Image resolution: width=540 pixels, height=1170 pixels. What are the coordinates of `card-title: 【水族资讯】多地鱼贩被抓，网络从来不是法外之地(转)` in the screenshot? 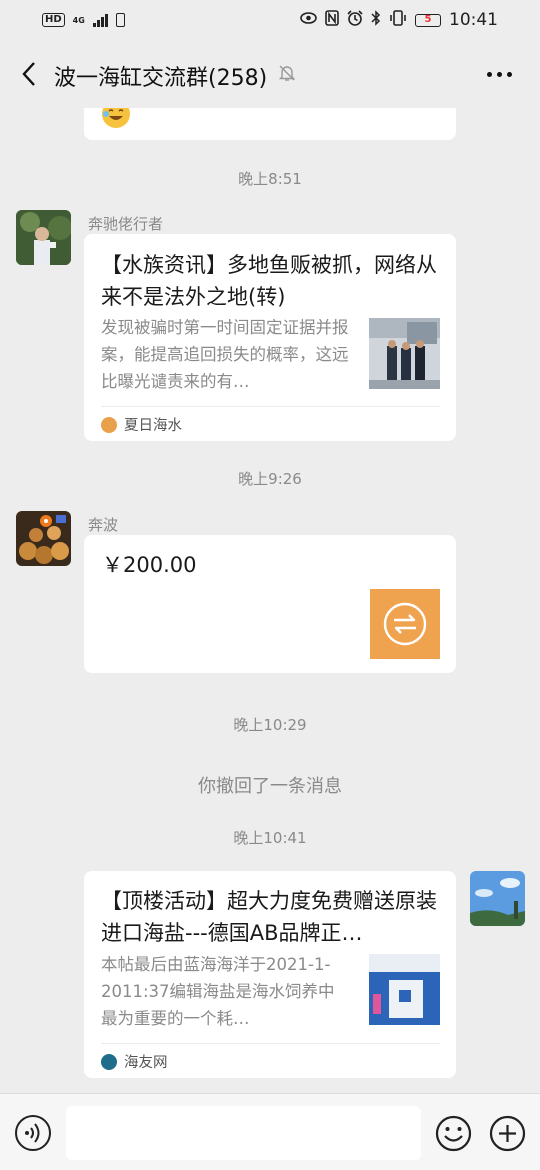 It's located at (269, 281).